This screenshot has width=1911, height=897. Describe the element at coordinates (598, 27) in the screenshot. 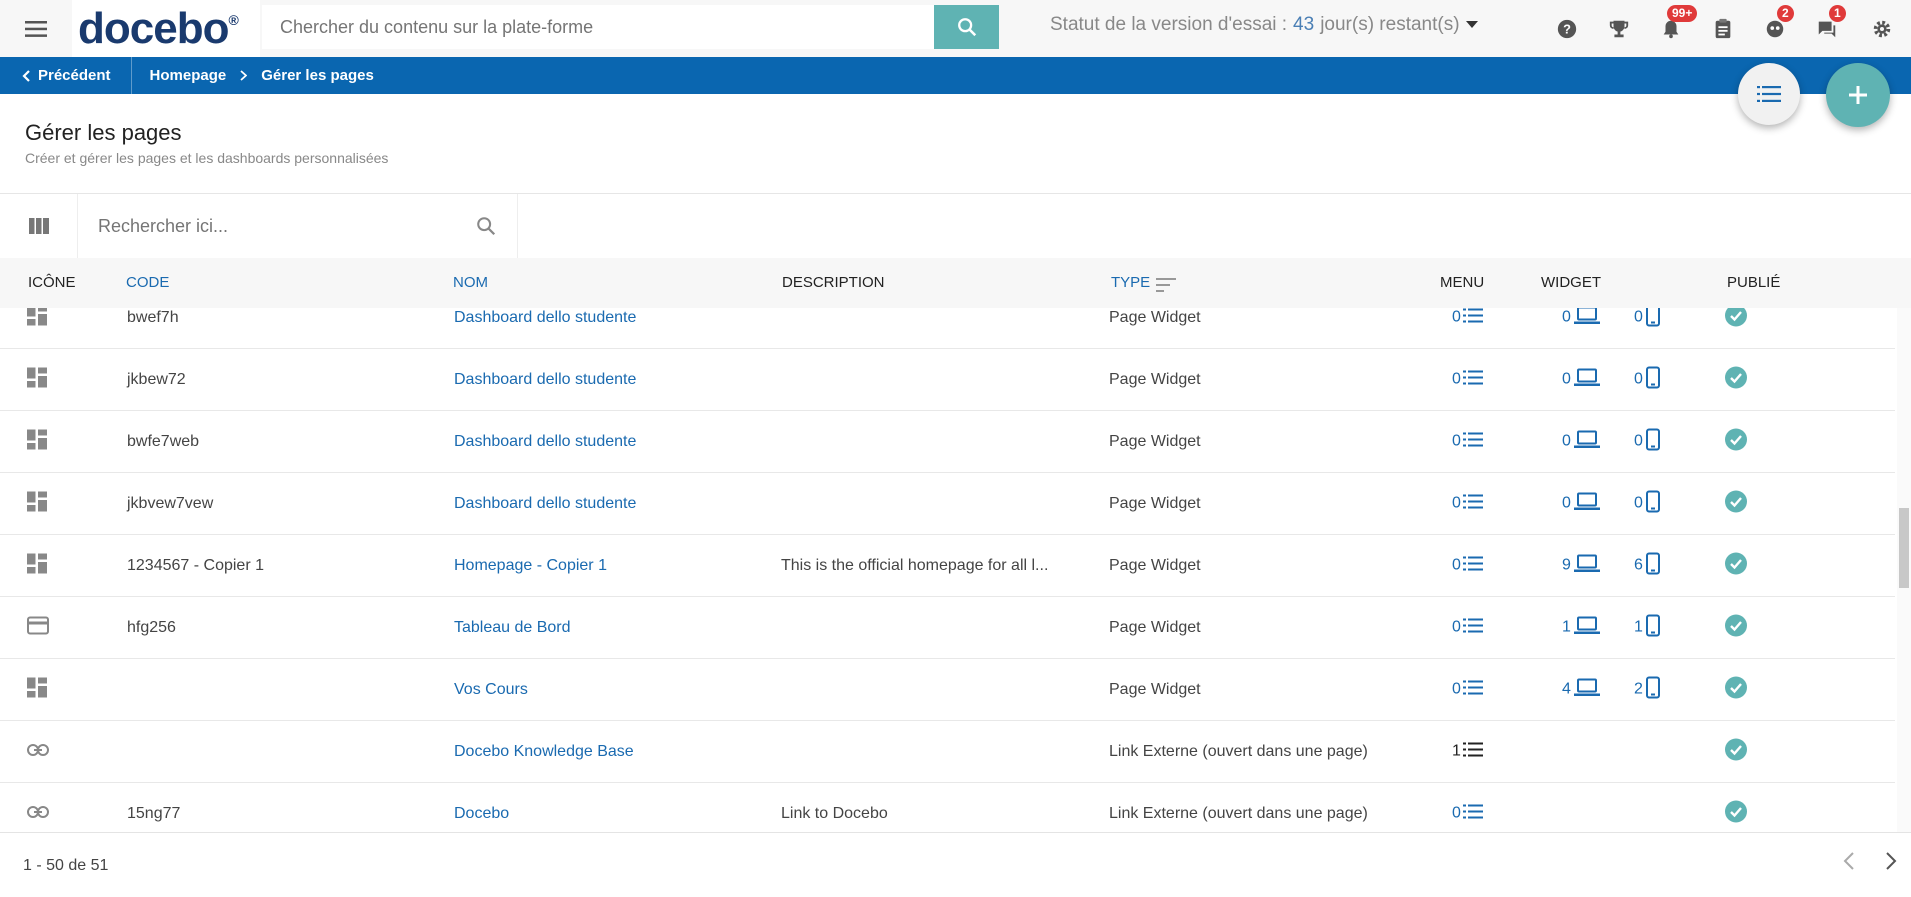

I see `global-search-input` at that location.